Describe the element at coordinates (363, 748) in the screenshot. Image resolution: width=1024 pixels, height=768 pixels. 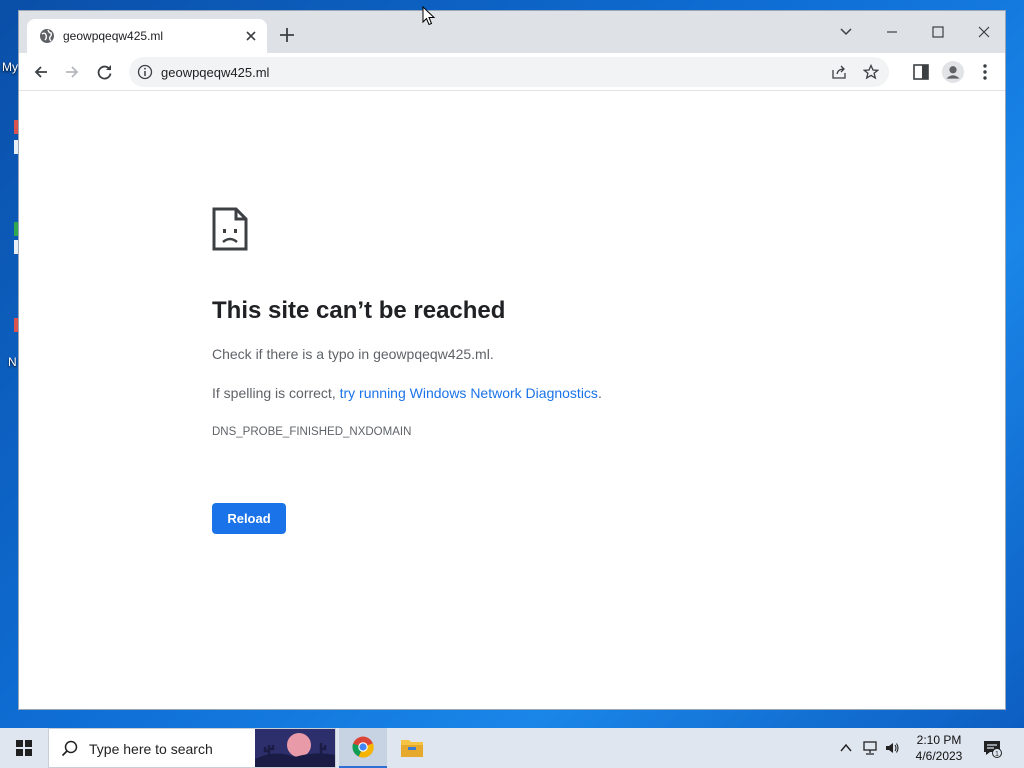
I see `chrome-taskbar-icon` at that location.